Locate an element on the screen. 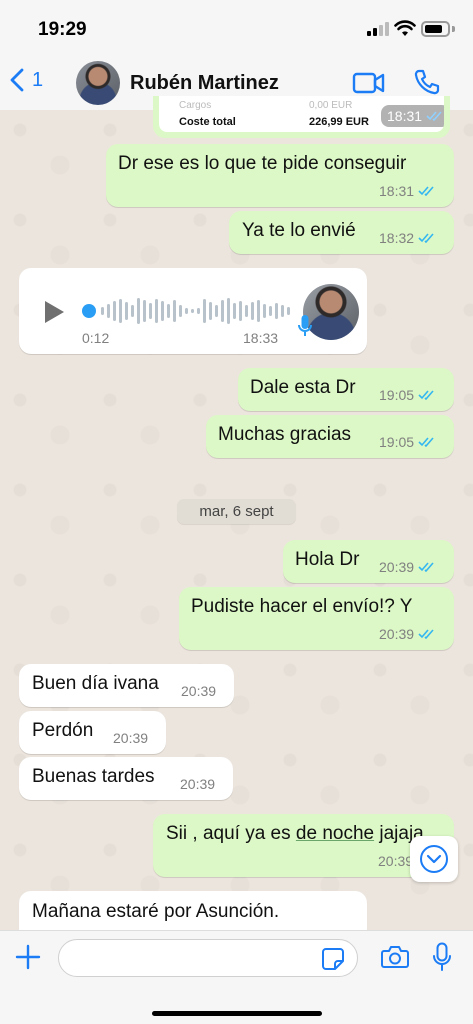 The image size is (473, 1024). message-bubble-outgoing: Muchas gracias 19:05 is located at coordinates (330, 436).